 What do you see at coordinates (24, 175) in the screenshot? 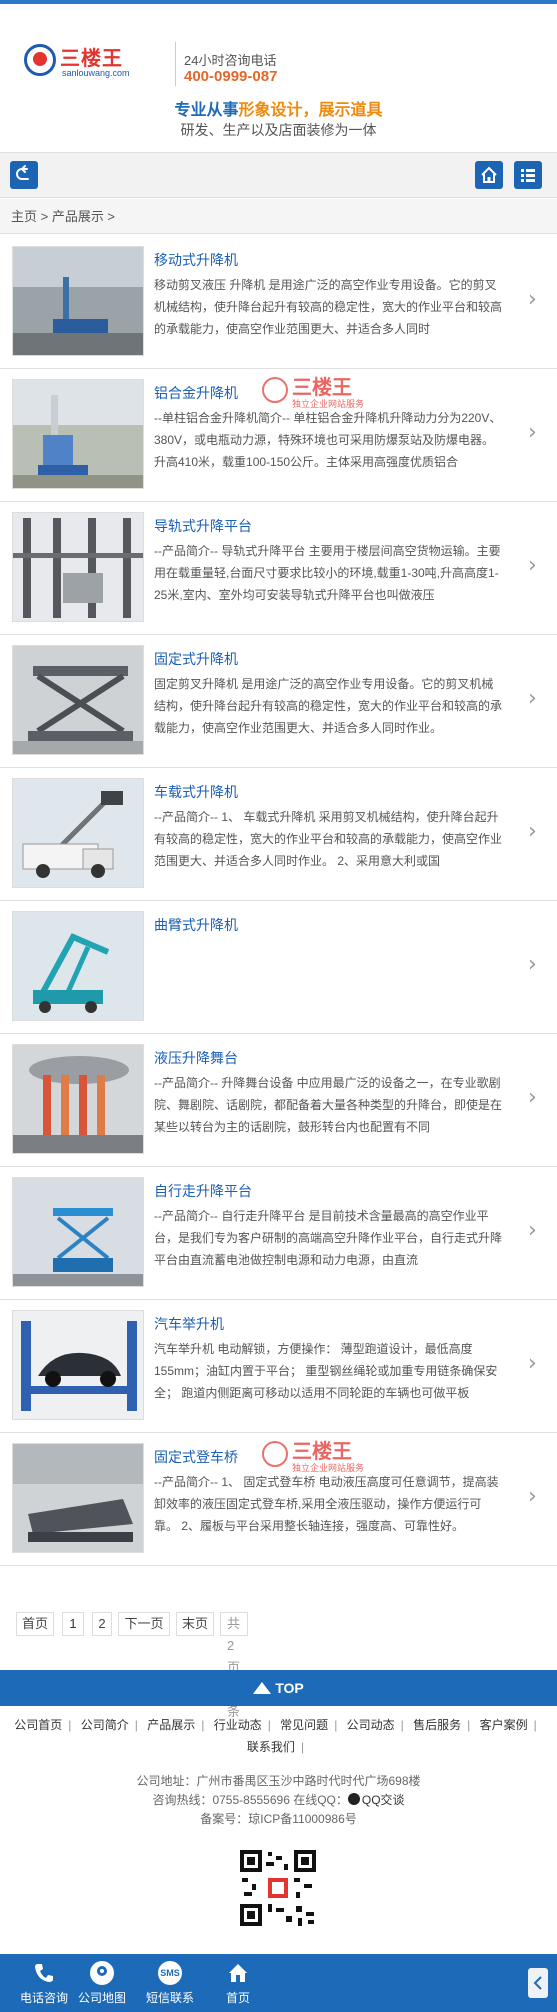
I see `back-button` at bounding box center [24, 175].